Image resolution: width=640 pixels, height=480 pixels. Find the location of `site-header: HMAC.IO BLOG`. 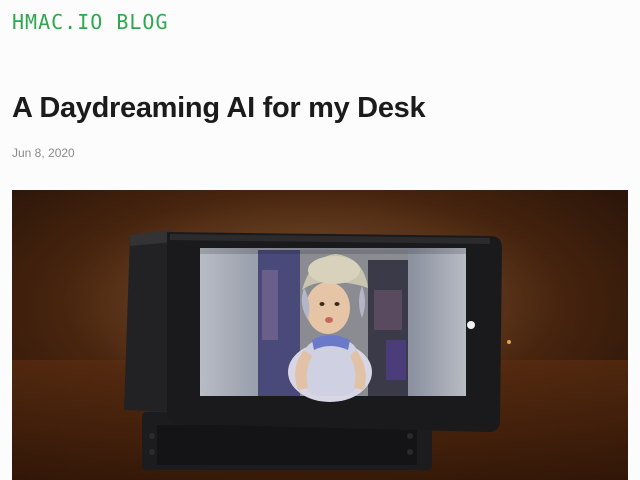

site-header: HMAC.IO BLOG is located at coordinates (90, 22).